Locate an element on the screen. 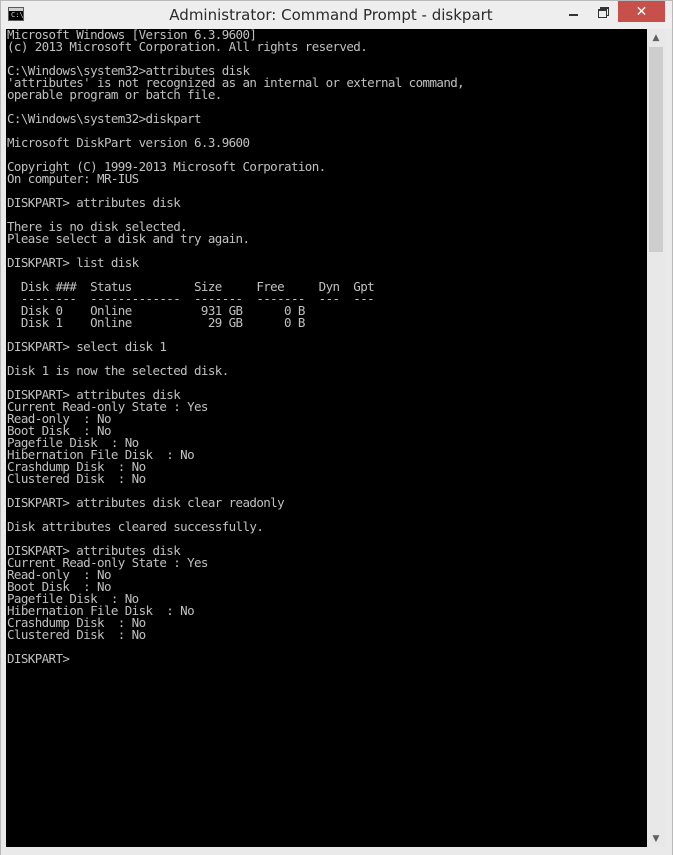 The image size is (673, 855). window-title: Administrator: Command Prompt - diskpart is located at coordinates (331, 15).